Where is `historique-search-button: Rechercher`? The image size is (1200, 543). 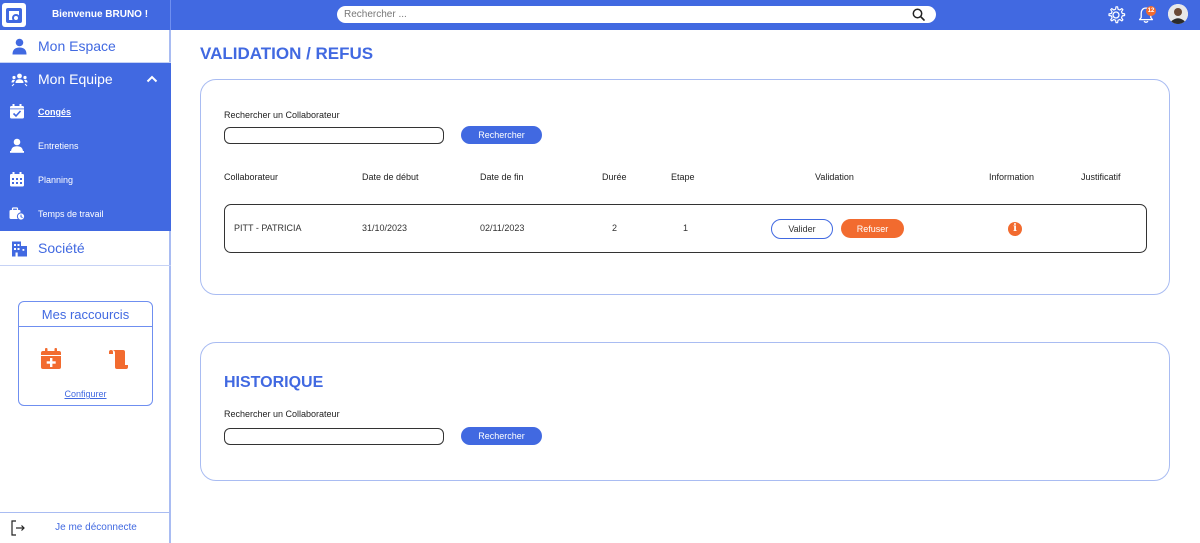 historique-search-button: Rechercher is located at coordinates (501, 436).